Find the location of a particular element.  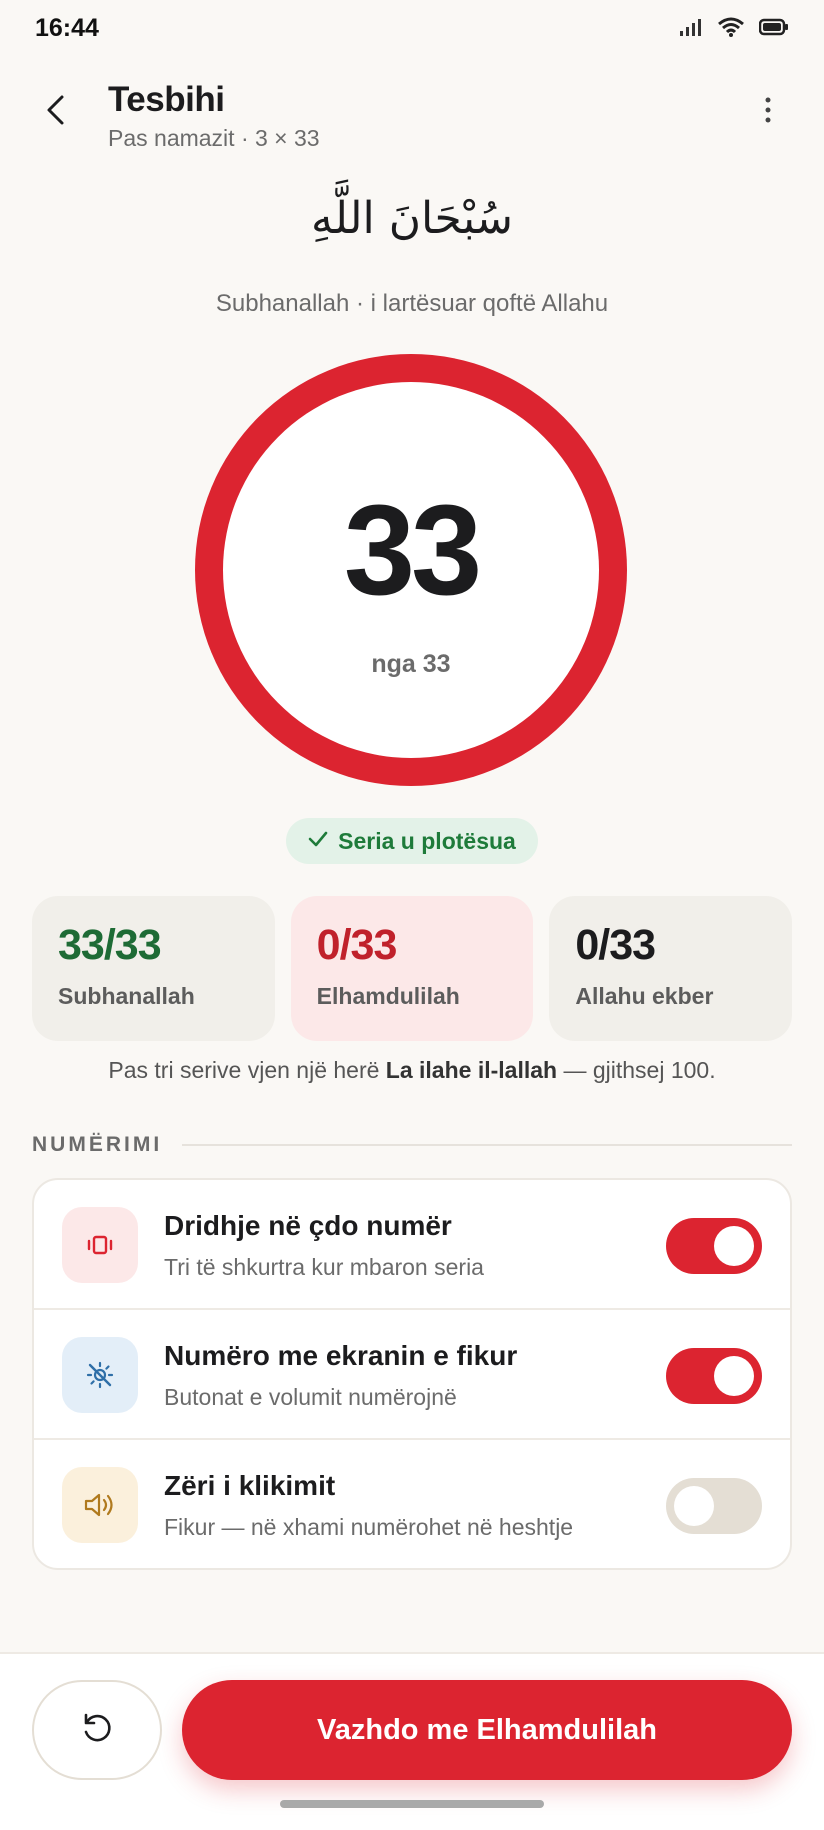

screen-off-toggle is located at coordinates (714, 1376).